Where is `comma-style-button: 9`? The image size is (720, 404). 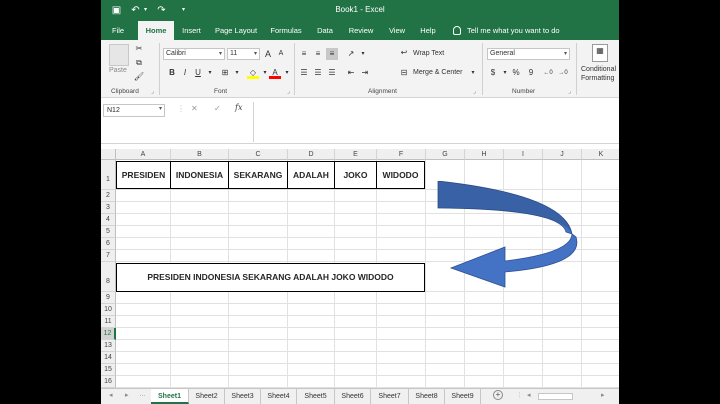 comma-style-button: 9 is located at coordinates (531, 73).